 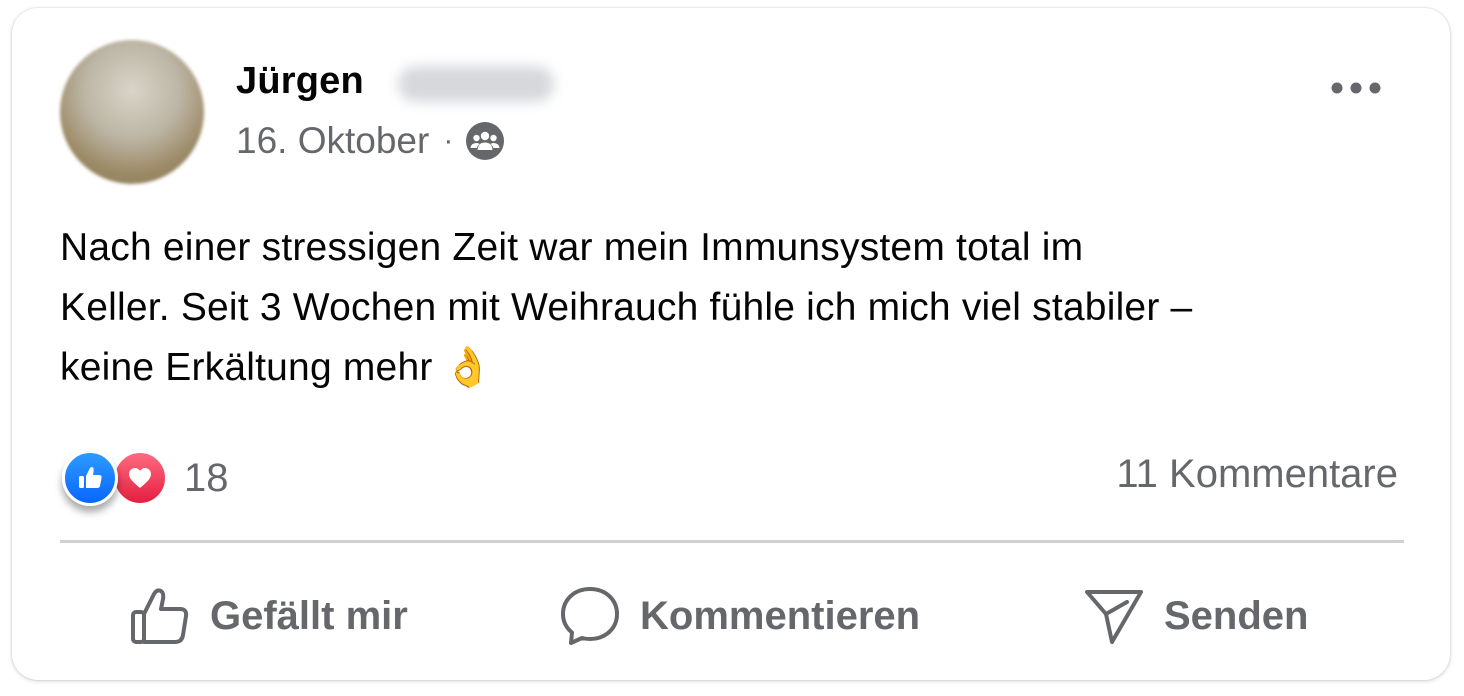 What do you see at coordinates (140, 478) in the screenshot?
I see `love-reaction-icon` at bounding box center [140, 478].